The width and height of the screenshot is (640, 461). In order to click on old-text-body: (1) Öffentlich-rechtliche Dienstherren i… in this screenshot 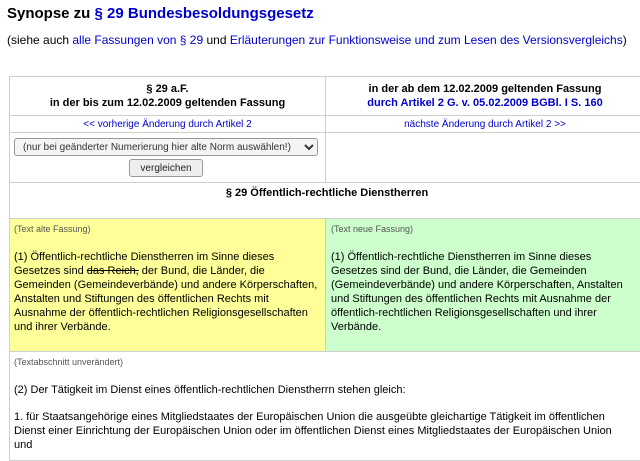, I will do `click(167, 292)`.